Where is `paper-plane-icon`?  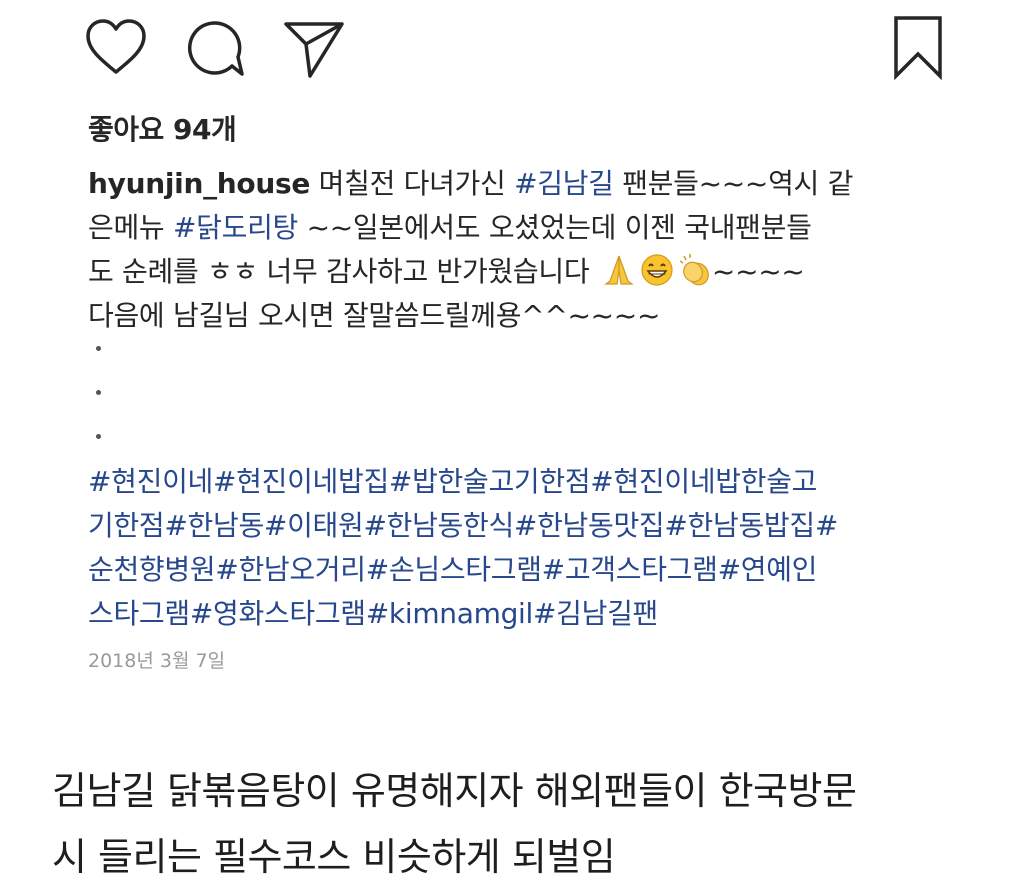
paper-plane-icon is located at coordinates (314, 48).